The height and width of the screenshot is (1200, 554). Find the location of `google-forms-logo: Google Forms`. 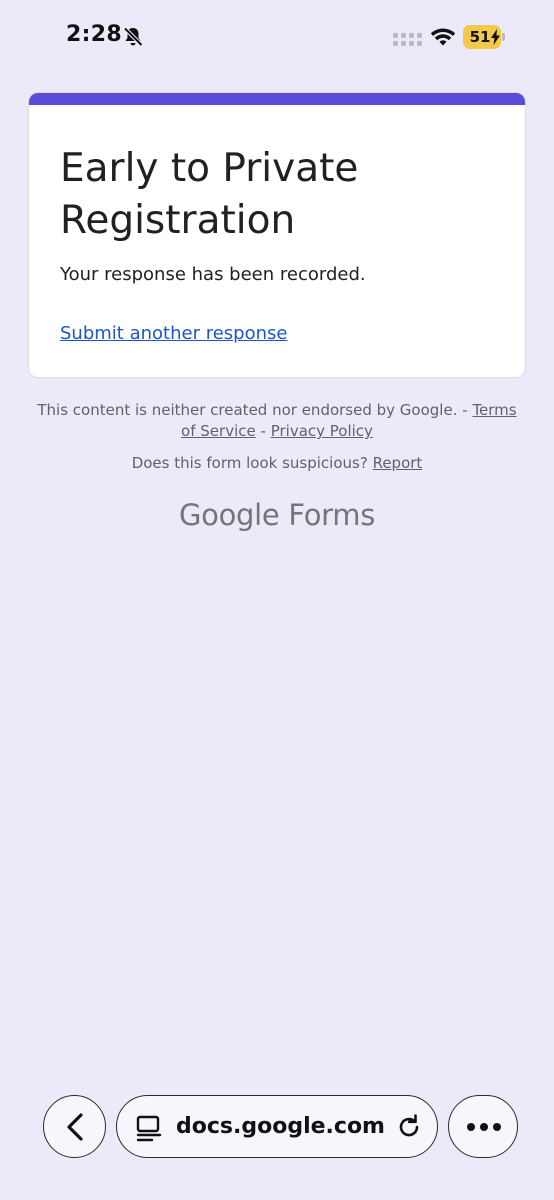

google-forms-logo: Google Forms is located at coordinates (277, 515).